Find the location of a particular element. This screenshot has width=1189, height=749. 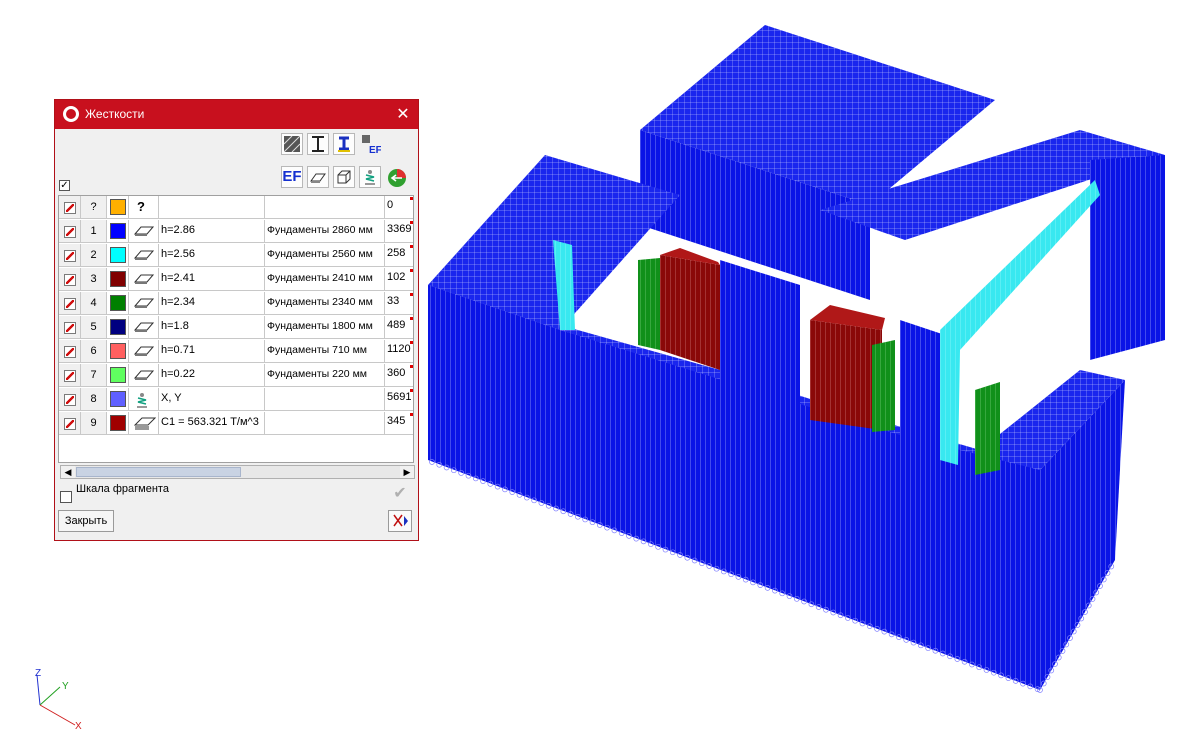

scroll-thumb is located at coordinates (158, 472).